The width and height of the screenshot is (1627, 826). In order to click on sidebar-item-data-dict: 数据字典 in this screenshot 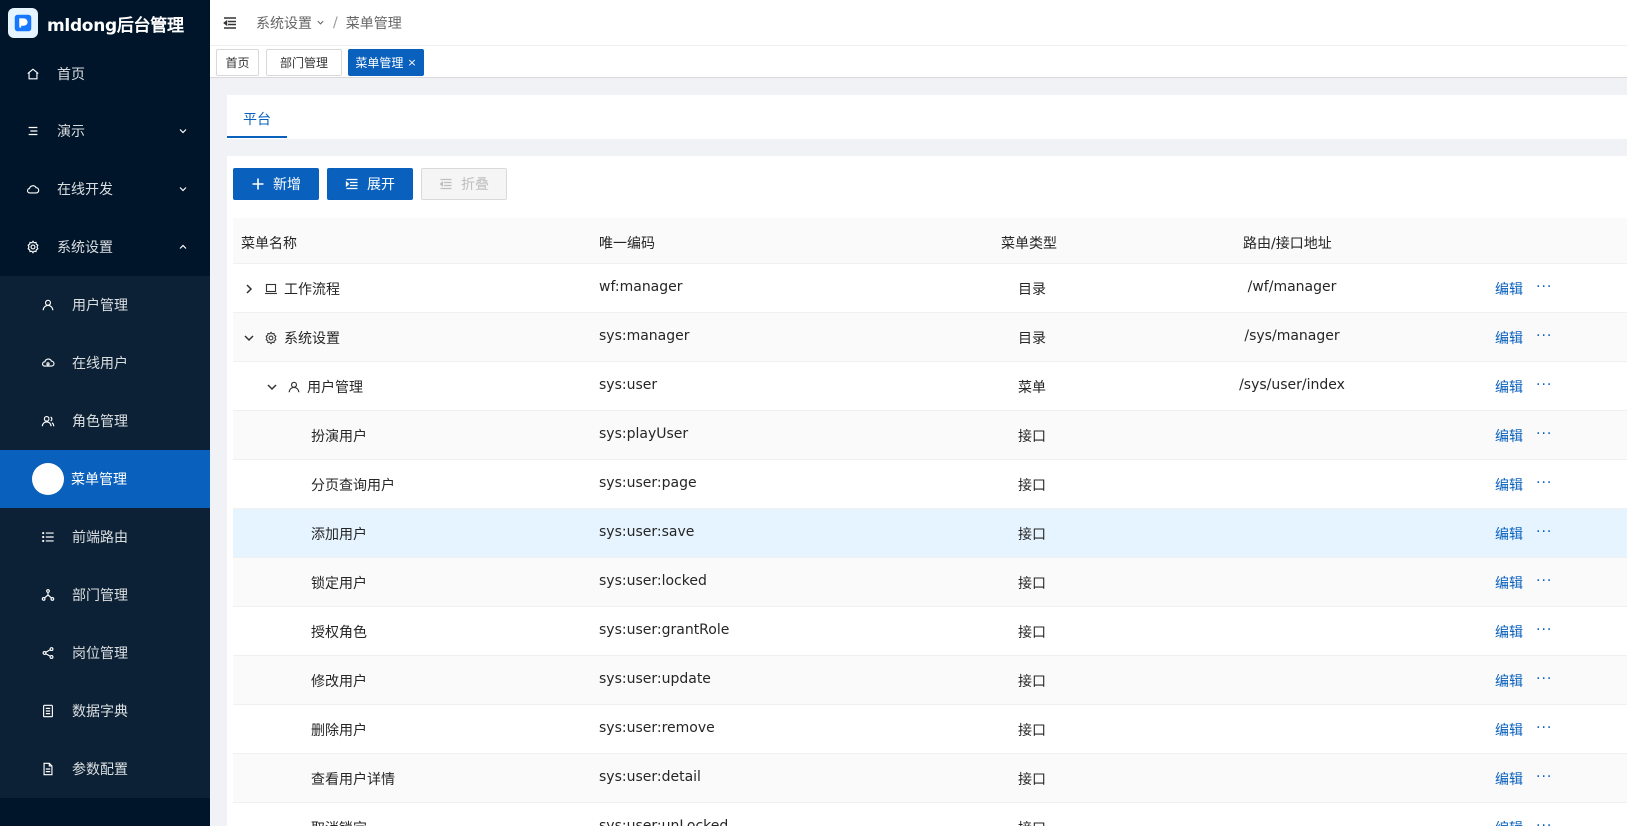, I will do `click(105, 711)`.